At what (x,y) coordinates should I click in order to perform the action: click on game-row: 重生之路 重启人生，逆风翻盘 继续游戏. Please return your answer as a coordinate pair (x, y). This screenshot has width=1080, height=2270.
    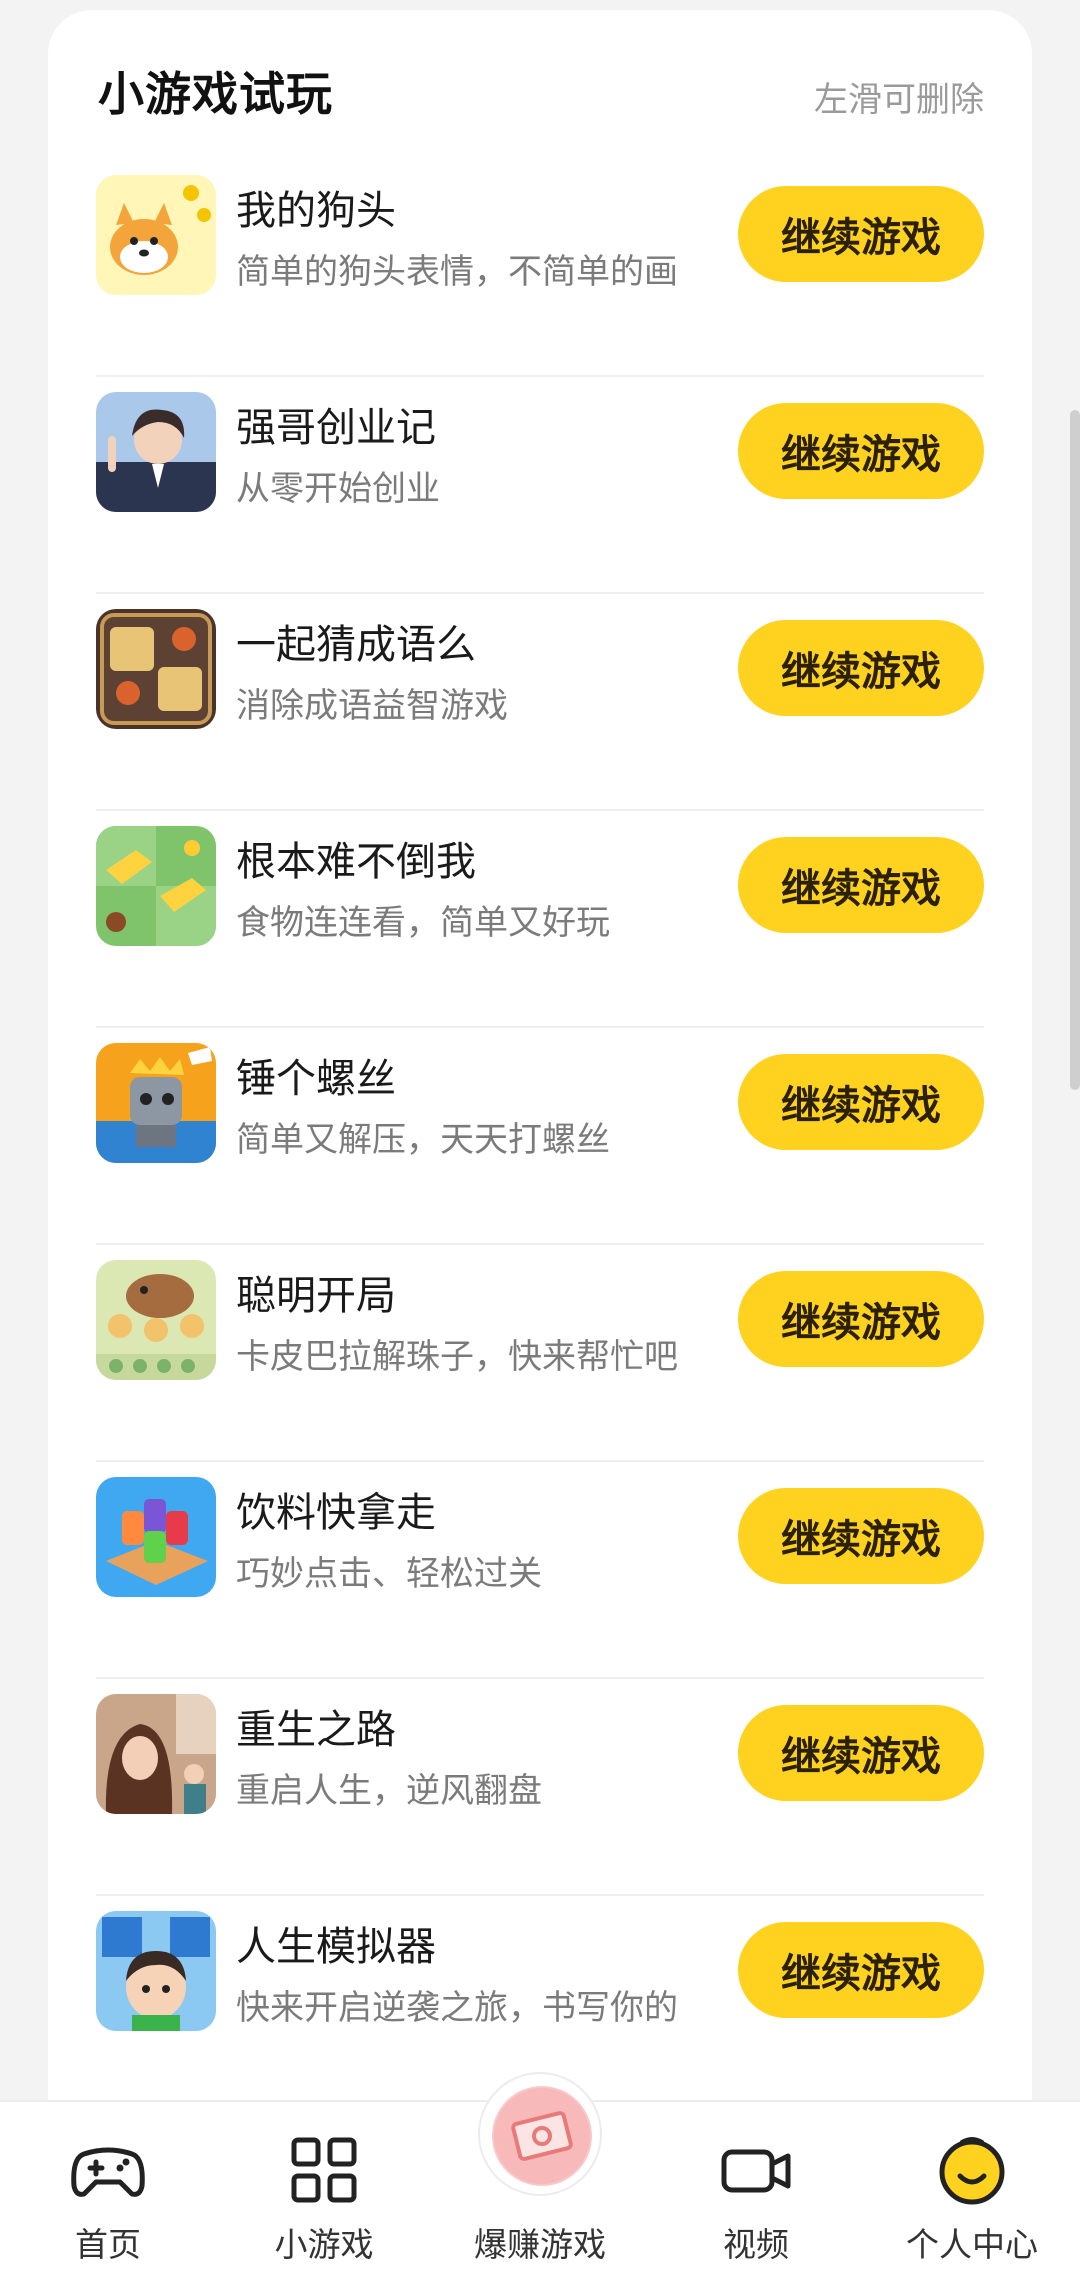
    Looking at the image, I should click on (540, 1787).